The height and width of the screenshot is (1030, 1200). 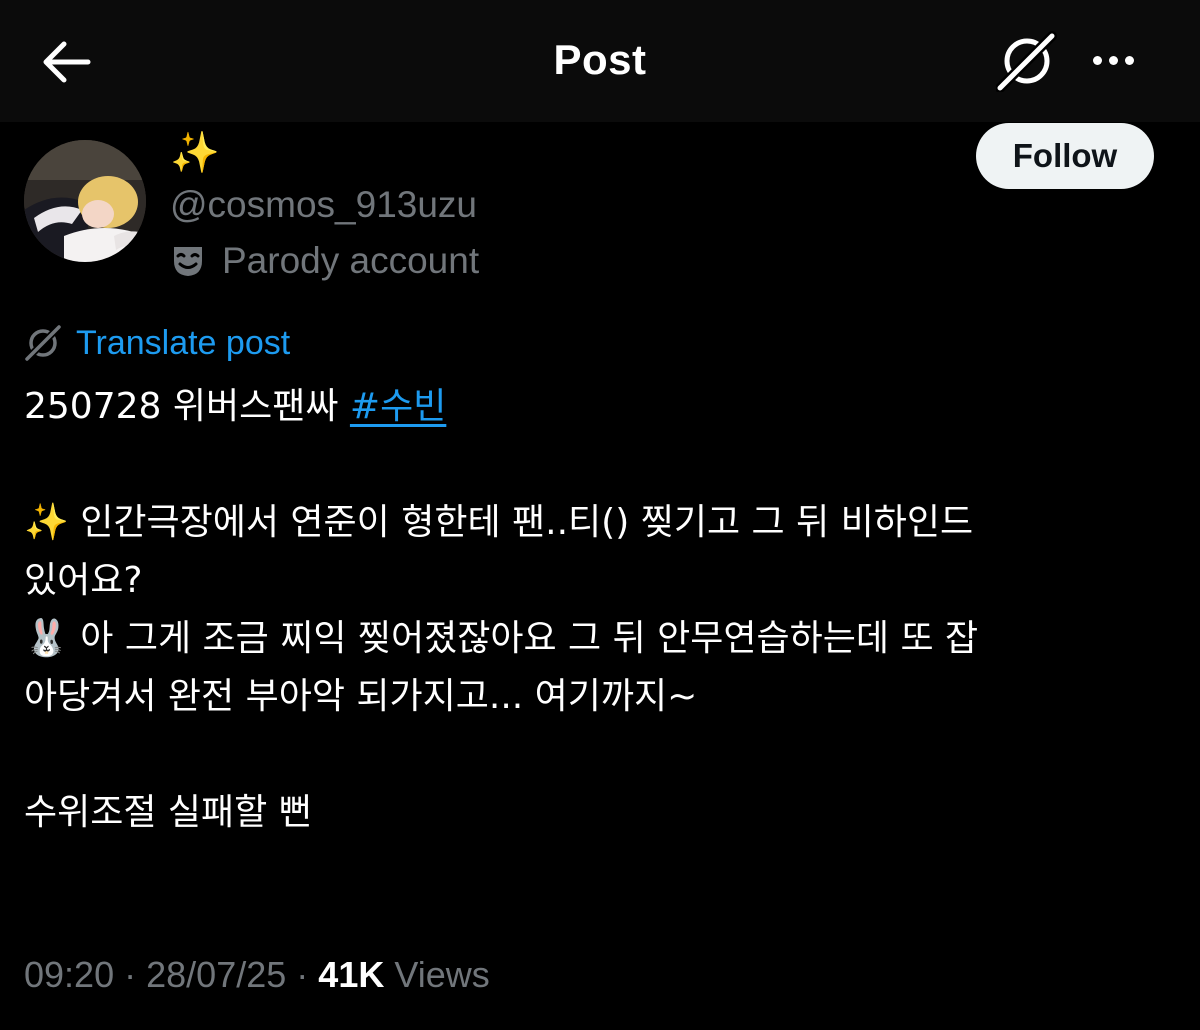 I want to click on grok-button, so click(x=1027, y=61).